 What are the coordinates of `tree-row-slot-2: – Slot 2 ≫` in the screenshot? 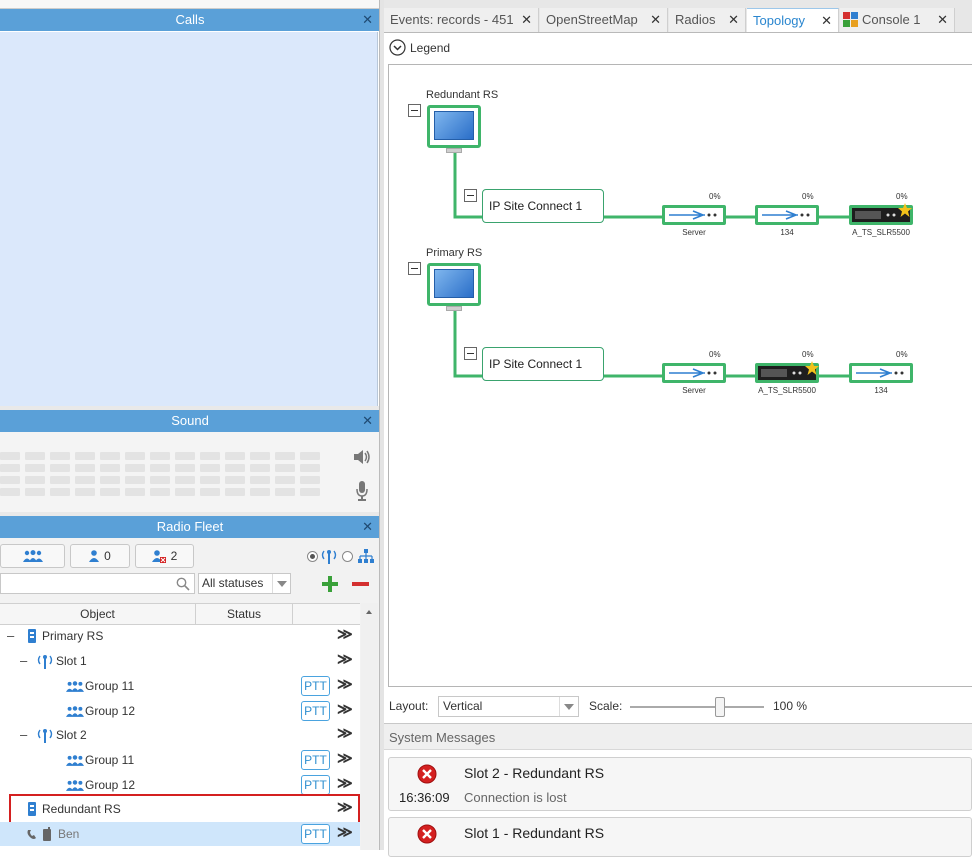 It's located at (180, 735).